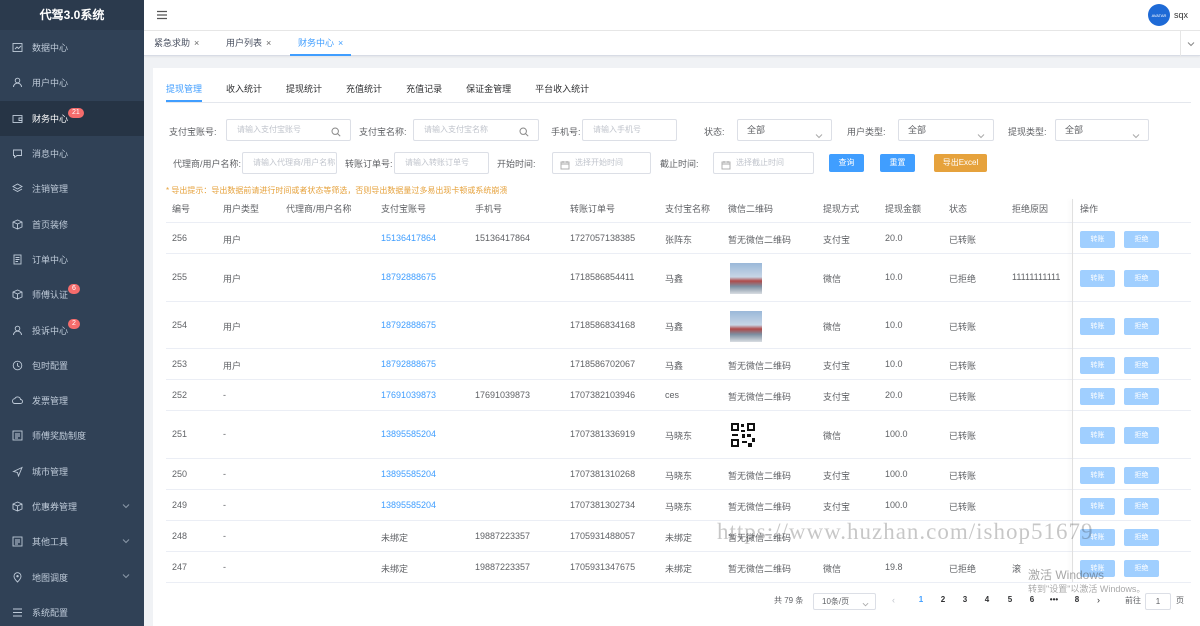  What do you see at coordinates (1054, 599) in the screenshot?
I see `more-pages-icon: •••` at bounding box center [1054, 599].